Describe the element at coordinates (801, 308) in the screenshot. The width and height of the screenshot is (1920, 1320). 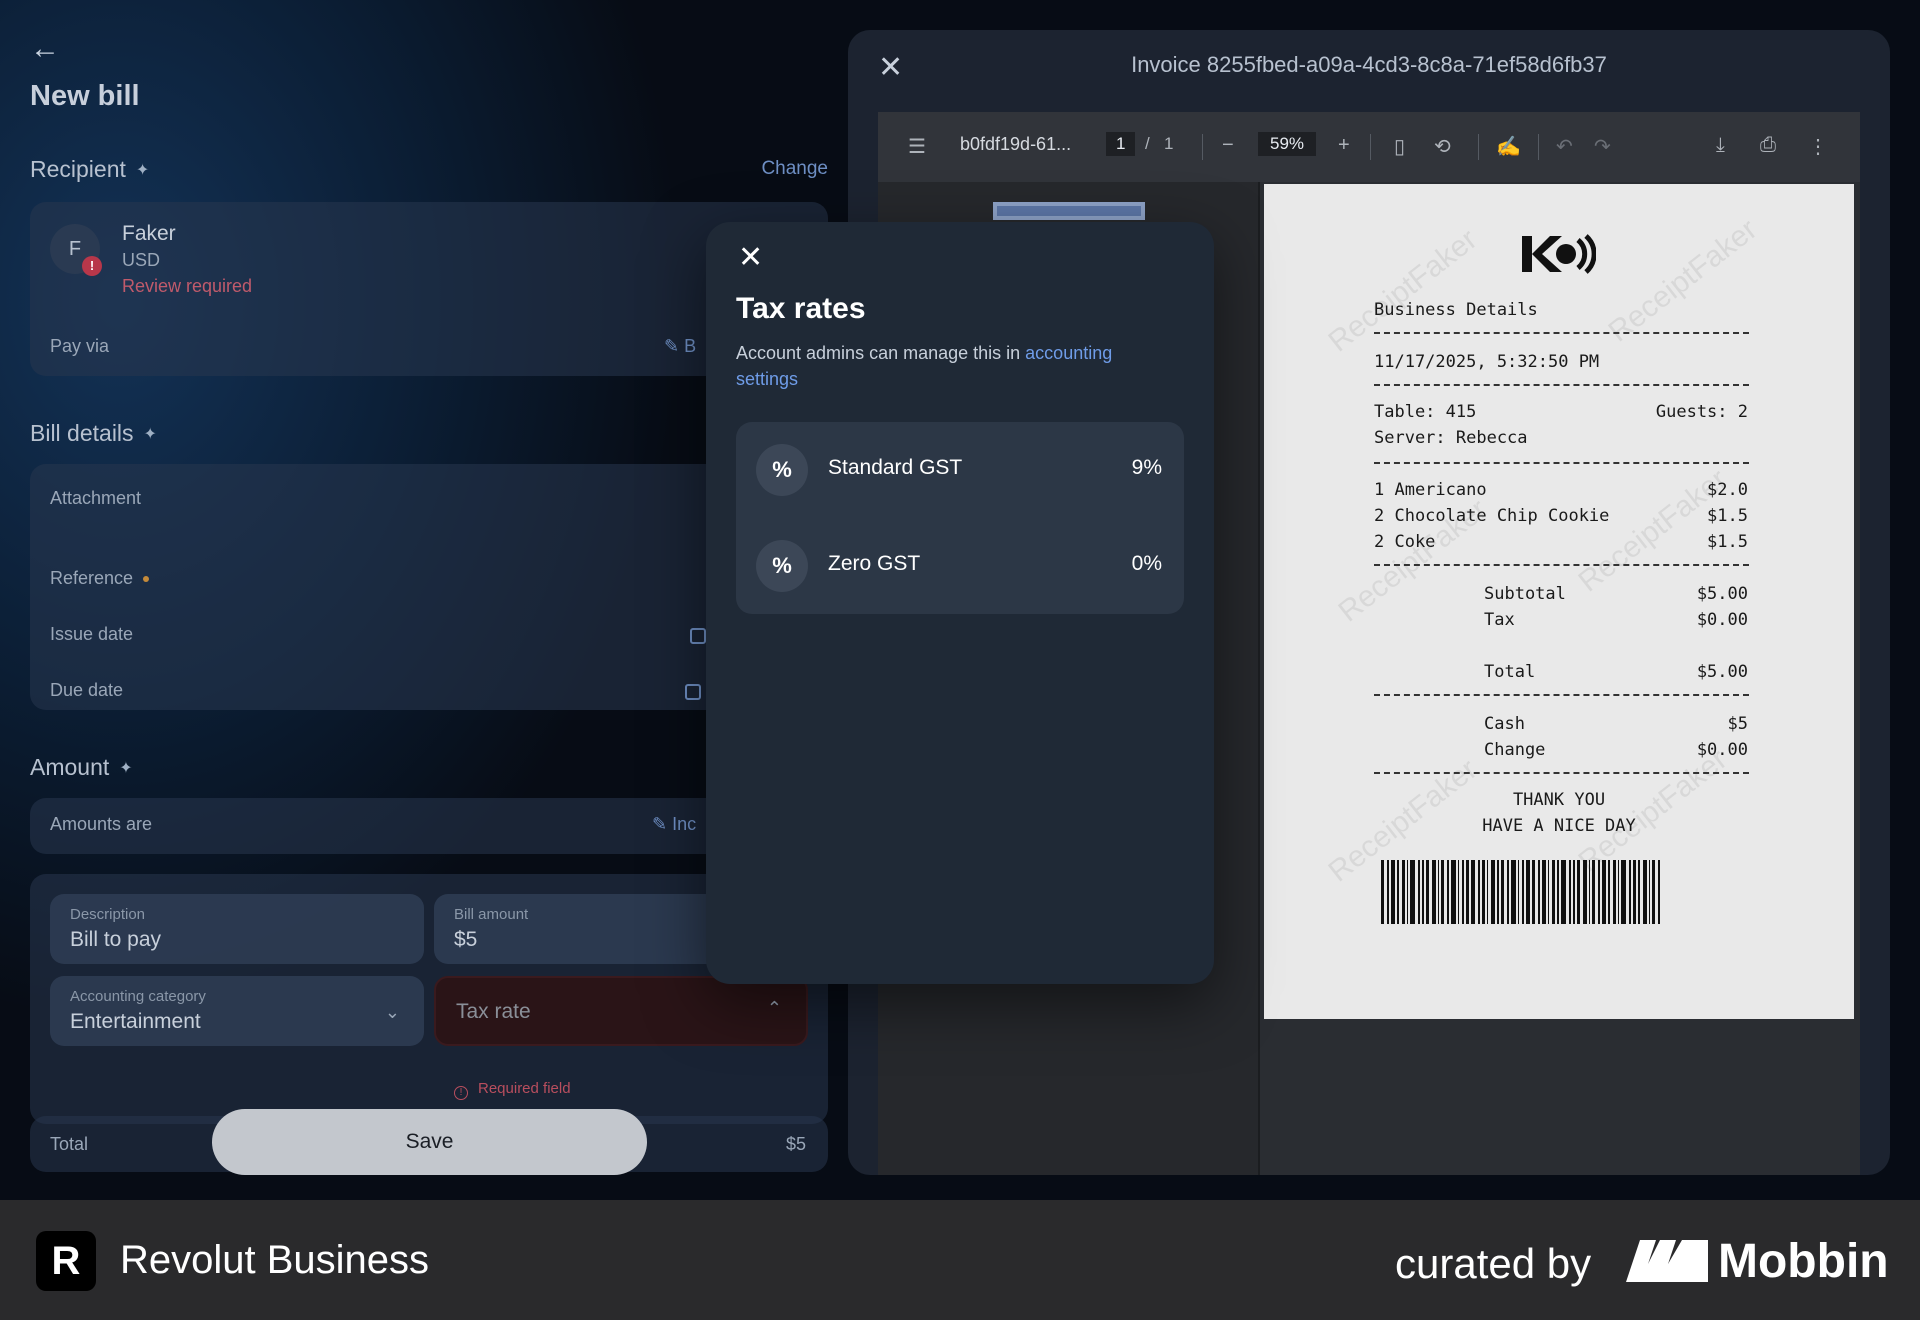
I see `modal-title: Tax rates` at that location.